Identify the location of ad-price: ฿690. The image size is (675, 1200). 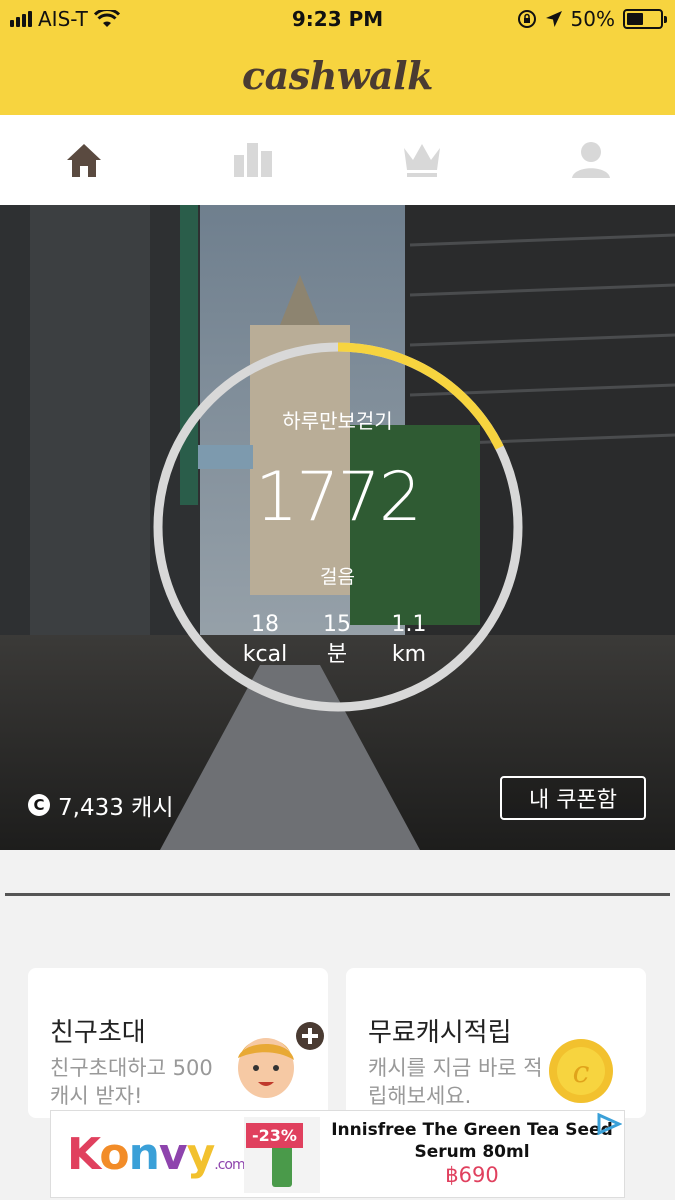
(472, 1175).